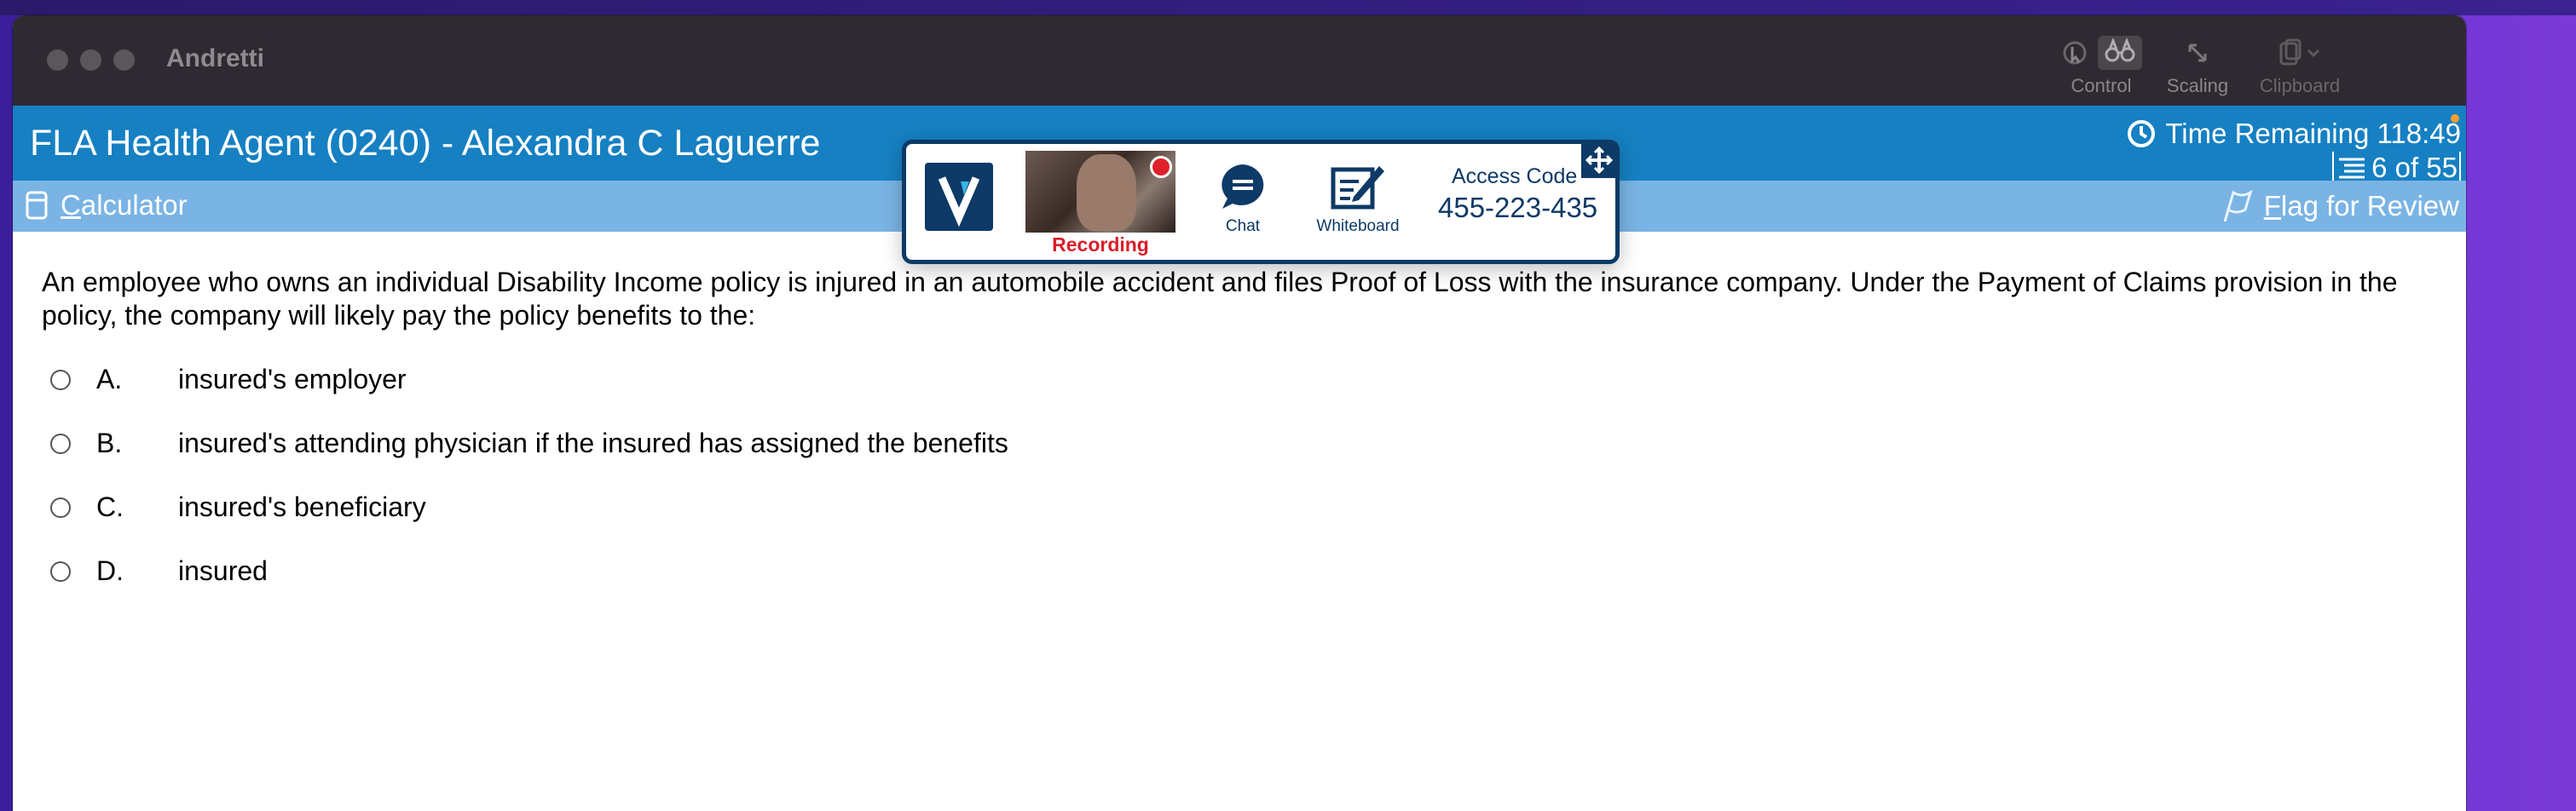 Image resolution: width=2576 pixels, height=811 pixels. Describe the element at coordinates (1161, 167) in the screenshot. I see `recording-indicator-icon` at that location.